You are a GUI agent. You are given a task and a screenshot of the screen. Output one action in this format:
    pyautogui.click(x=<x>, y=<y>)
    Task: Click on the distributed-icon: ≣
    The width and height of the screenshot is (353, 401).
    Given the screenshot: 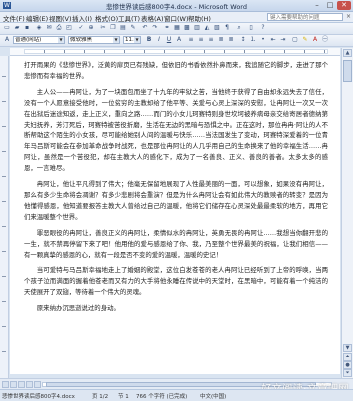 What is the action you would take?
    pyautogui.click(x=231, y=40)
    